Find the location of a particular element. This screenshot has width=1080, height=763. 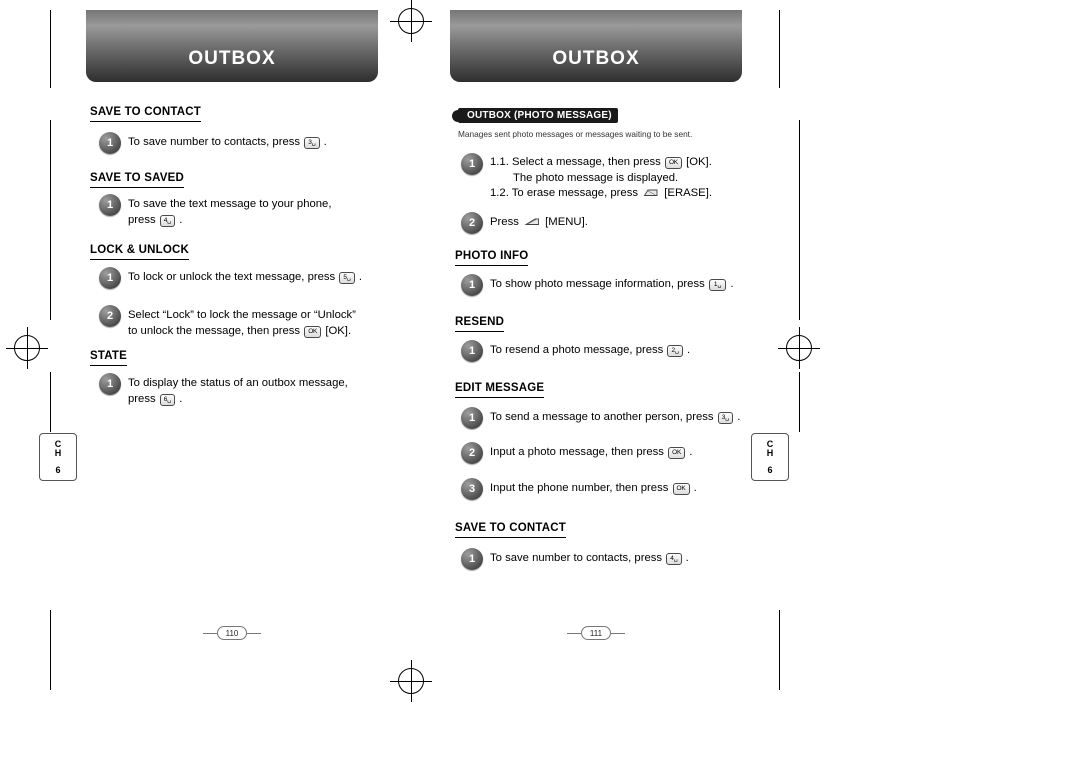

page-number-right: 111 is located at coordinates (596, 633).